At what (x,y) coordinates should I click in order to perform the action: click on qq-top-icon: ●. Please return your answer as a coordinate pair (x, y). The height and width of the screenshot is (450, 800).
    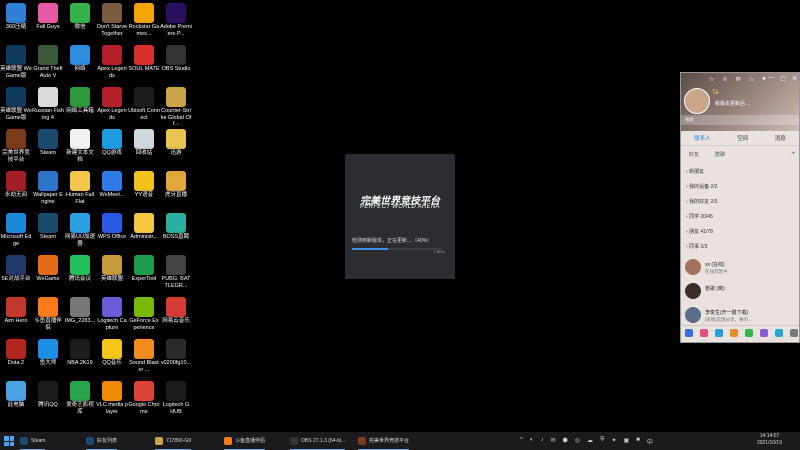
    Looking at the image, I should click on (764, 79).